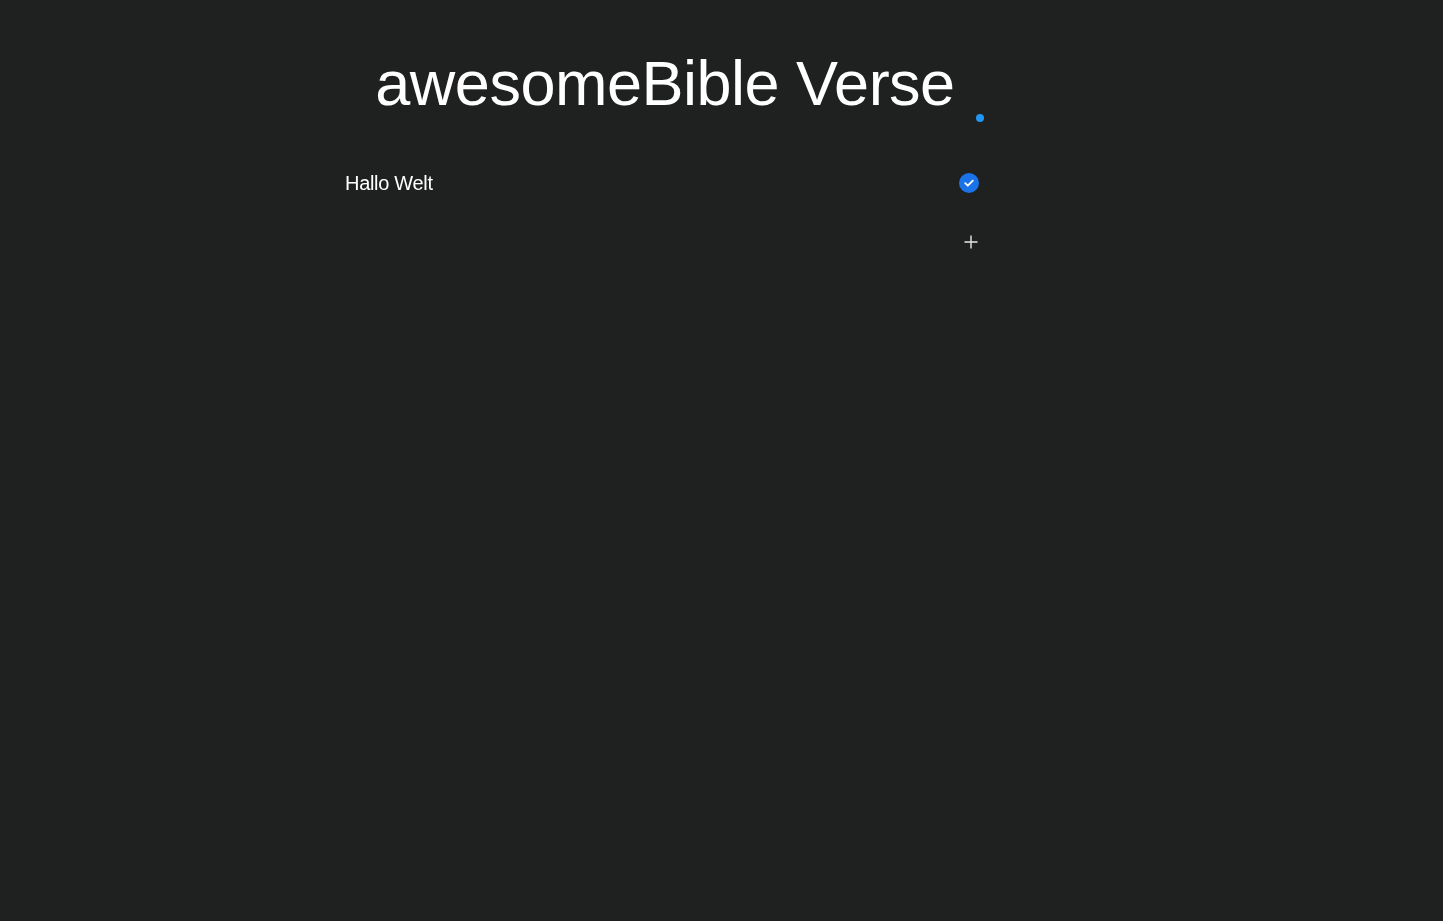  I want to click on todo-text: Hallo Welt, so click(389, 183).